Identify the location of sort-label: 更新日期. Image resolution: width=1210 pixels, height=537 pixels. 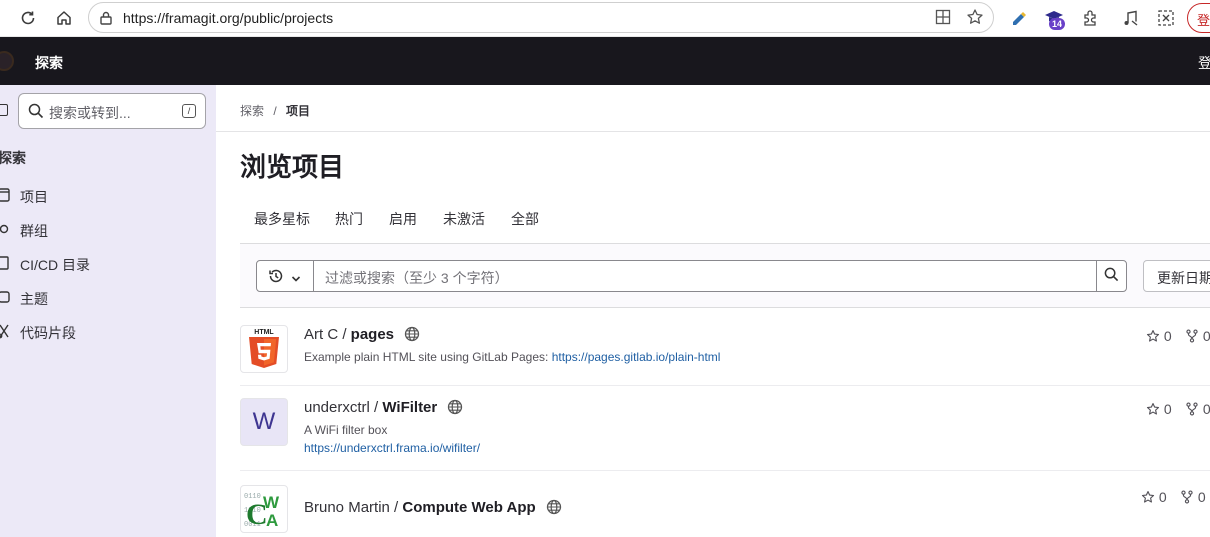
(1183, 278).